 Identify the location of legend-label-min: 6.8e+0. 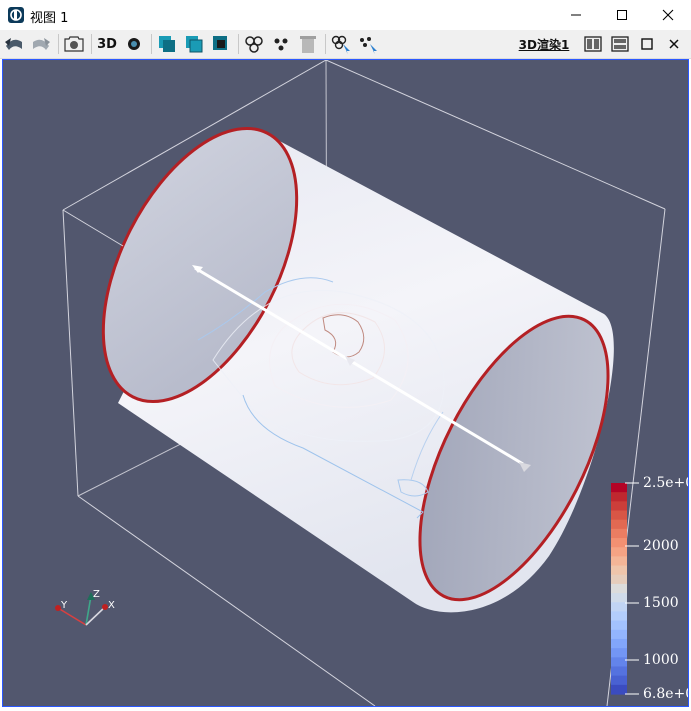
(665, 694).